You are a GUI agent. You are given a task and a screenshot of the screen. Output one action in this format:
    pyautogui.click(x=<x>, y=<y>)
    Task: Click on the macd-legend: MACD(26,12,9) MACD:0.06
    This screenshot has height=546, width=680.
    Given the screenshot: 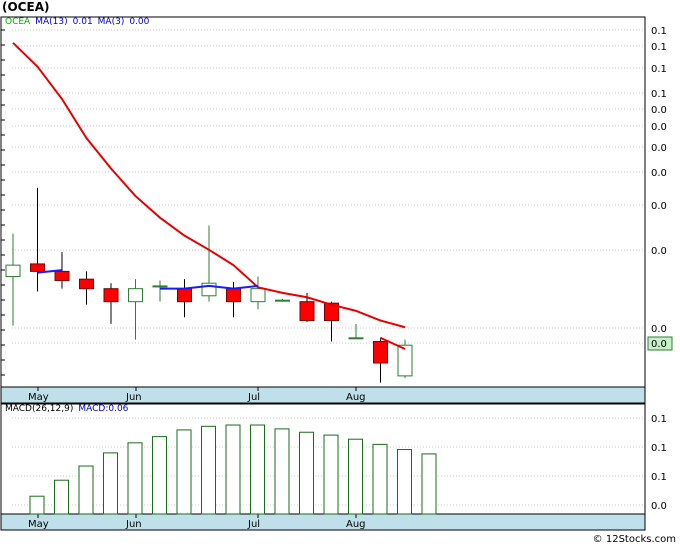 What is the action you would take?
    pyautogui.click(x=67, y=409)
    